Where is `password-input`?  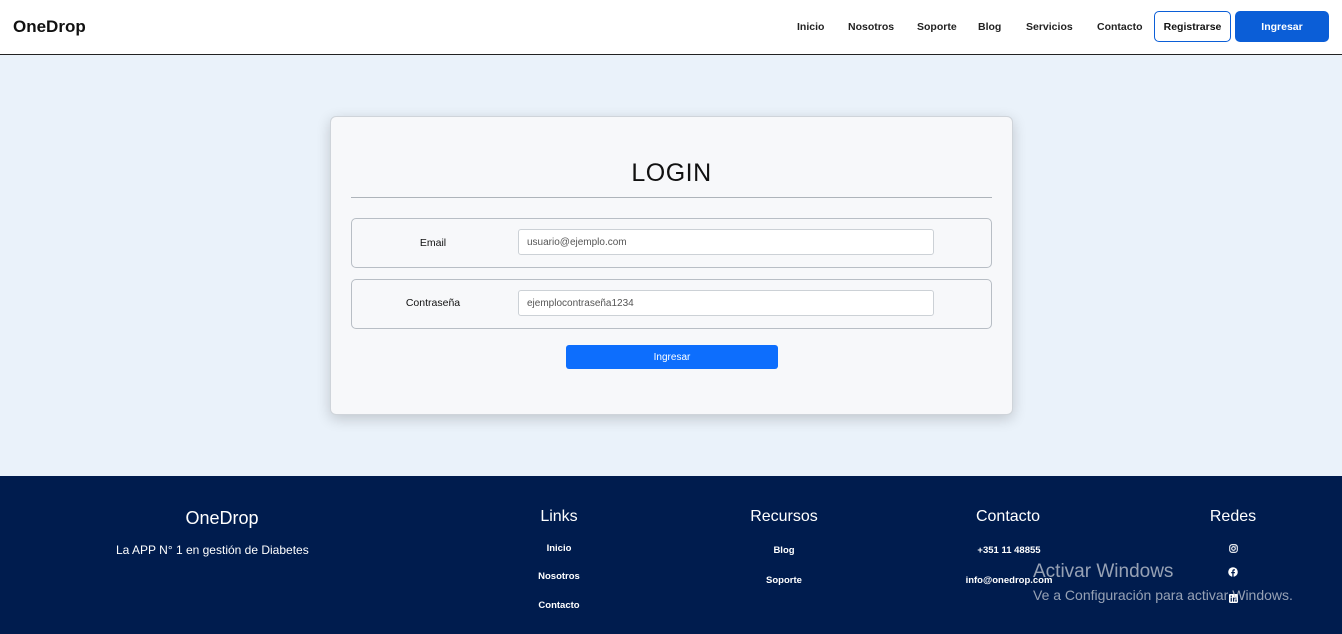 password-input is located at coordinates (726, 303).